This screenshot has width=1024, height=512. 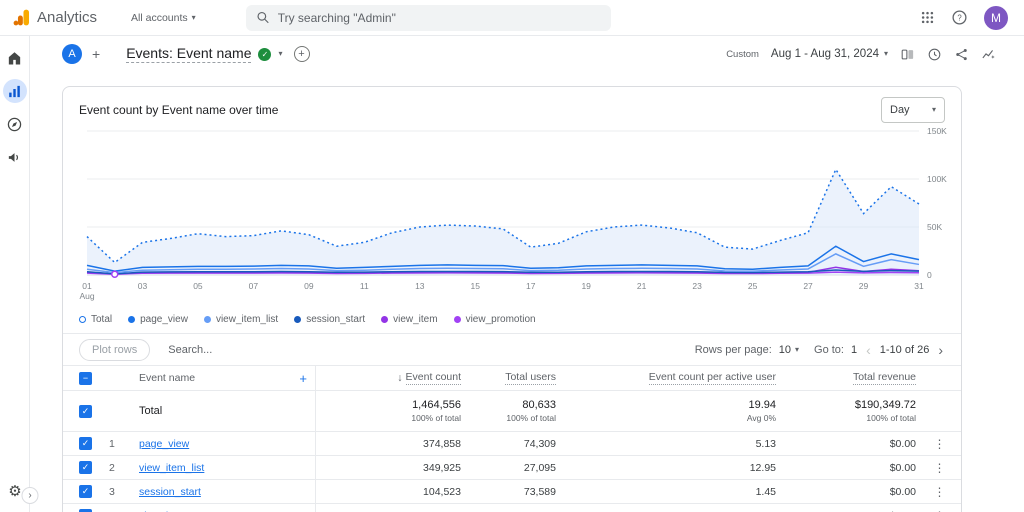 What do you see at coordinates (329, 319) in the screenshot?
I see `legend-item-session_start: session_start` at bounding box center [329, 319].